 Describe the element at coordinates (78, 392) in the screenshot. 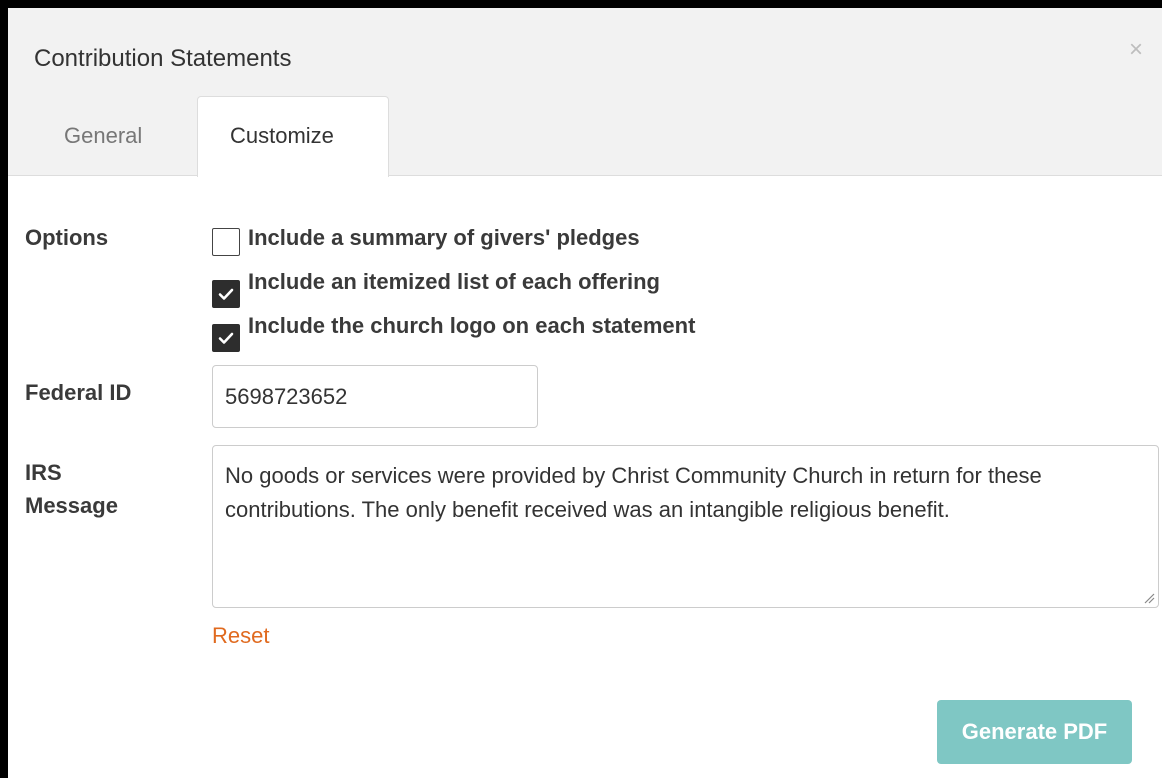

I see `federal-id-label: Federal ID` at that location.